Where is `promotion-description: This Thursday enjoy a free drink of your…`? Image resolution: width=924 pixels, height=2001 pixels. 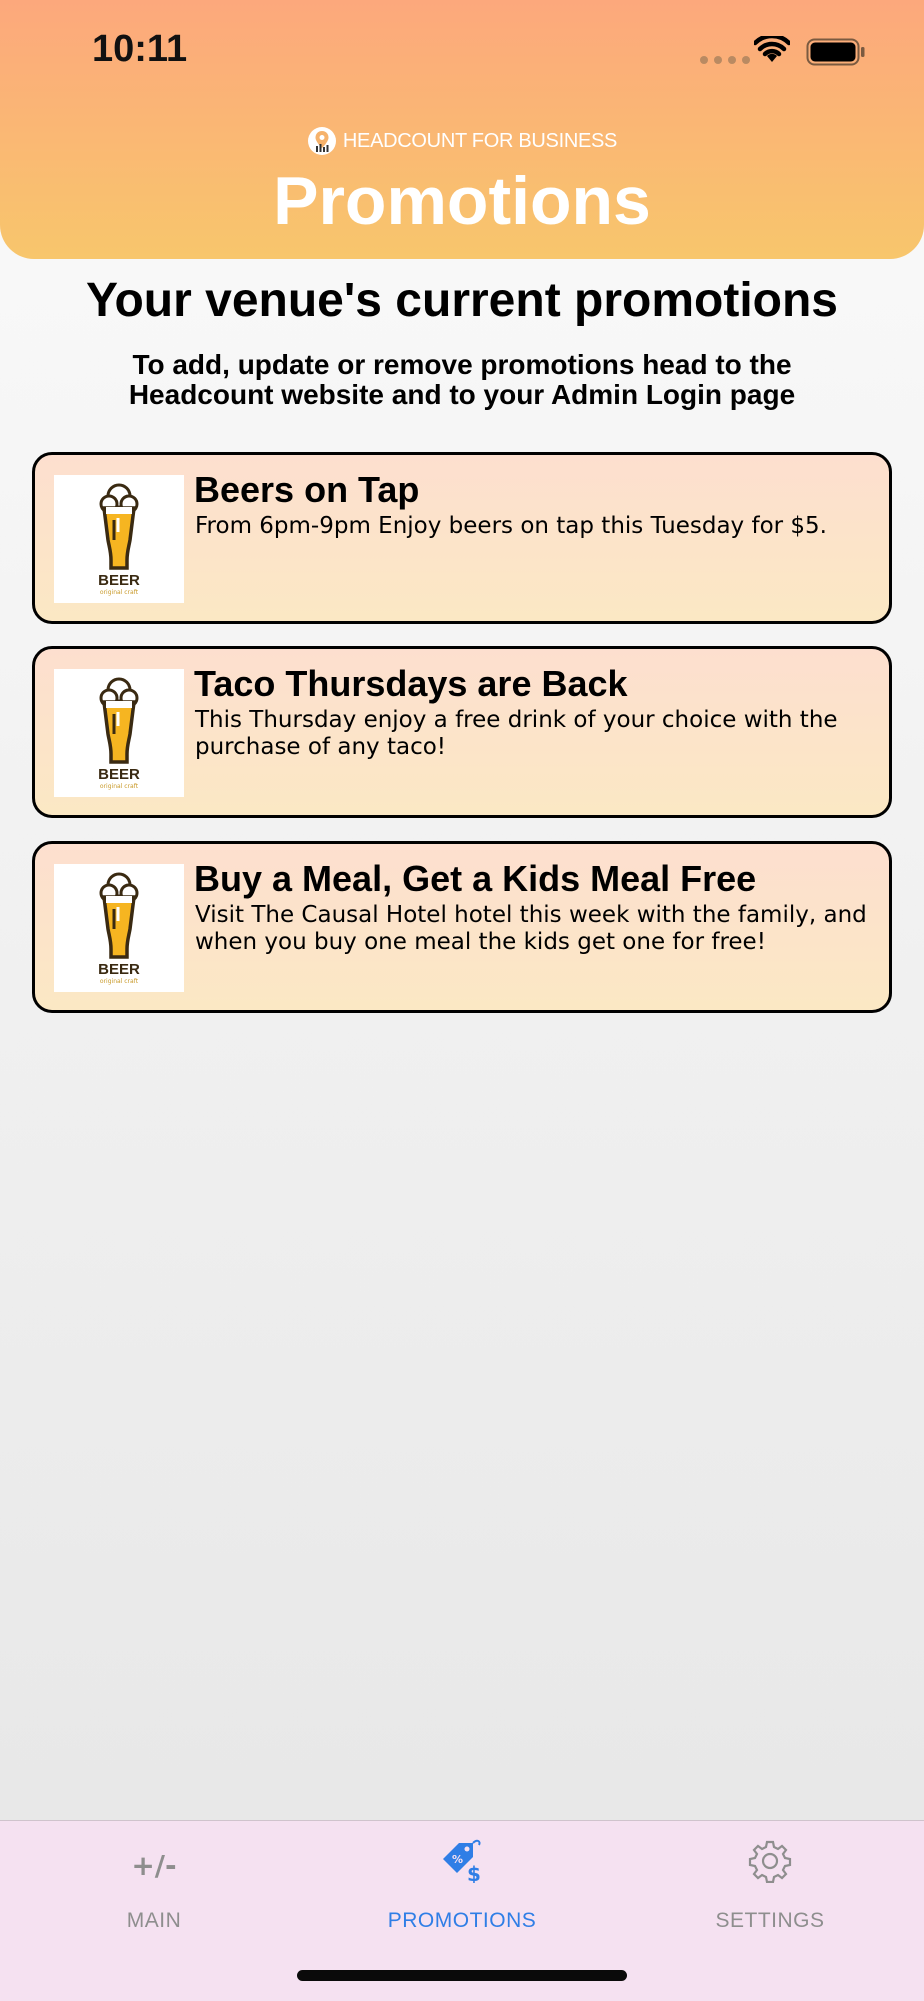 promotion-description: This Thursday enjoy a free drink of your… is located at coordinates (516, 733).